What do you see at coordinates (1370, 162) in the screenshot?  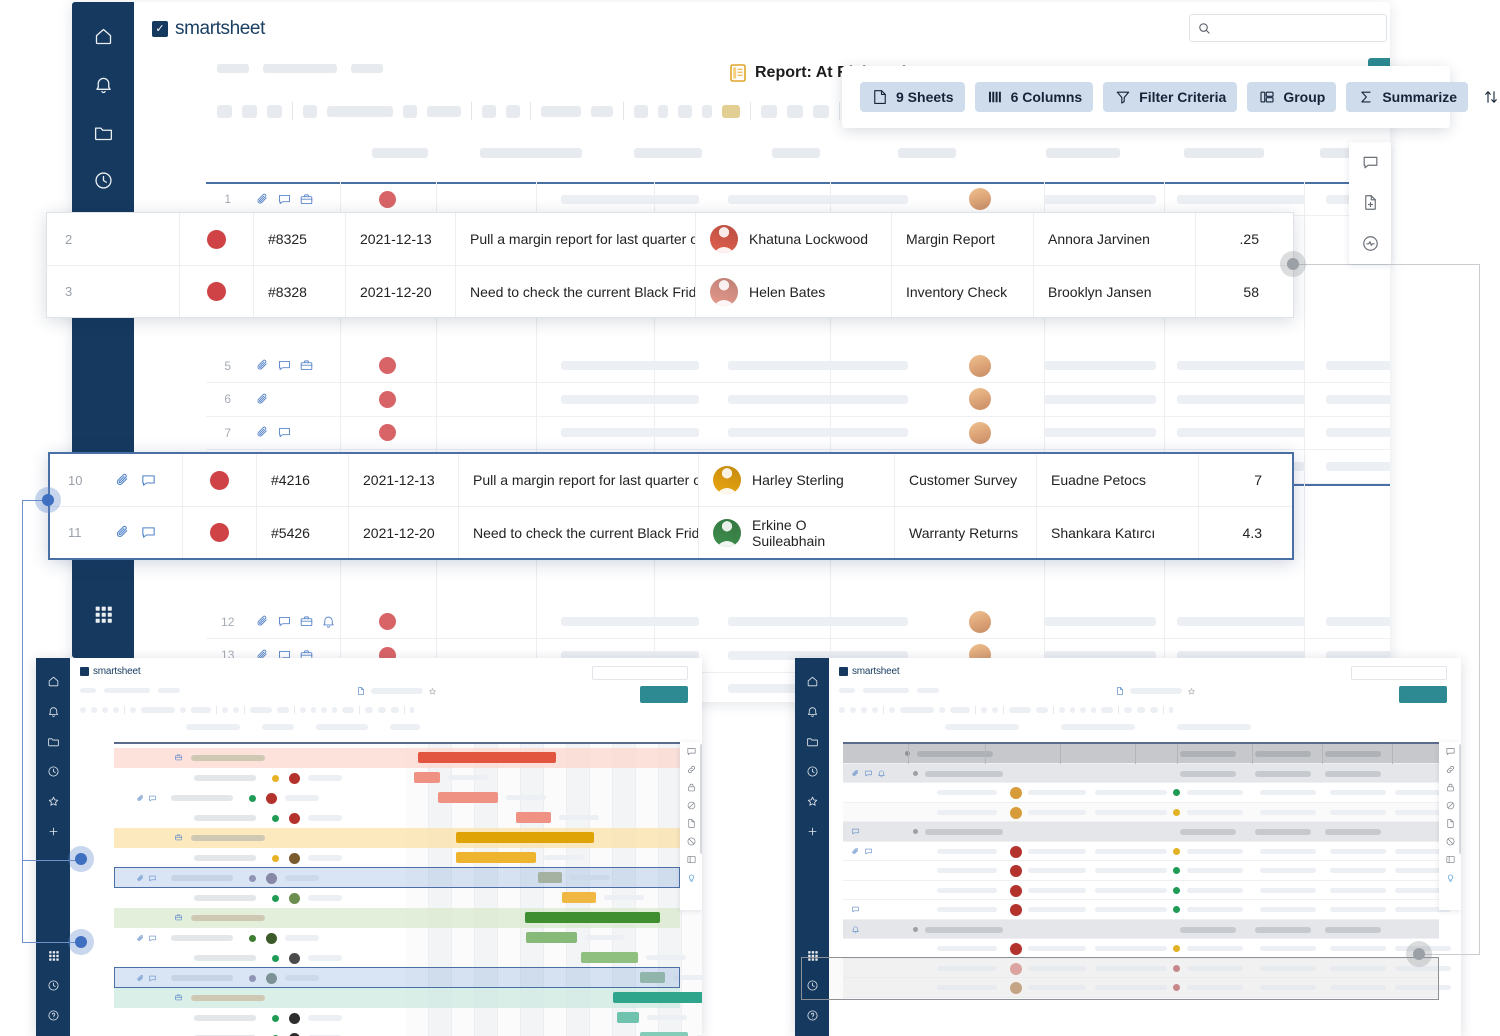 I see `rail-conversations` at bounding box center [1370, 162].